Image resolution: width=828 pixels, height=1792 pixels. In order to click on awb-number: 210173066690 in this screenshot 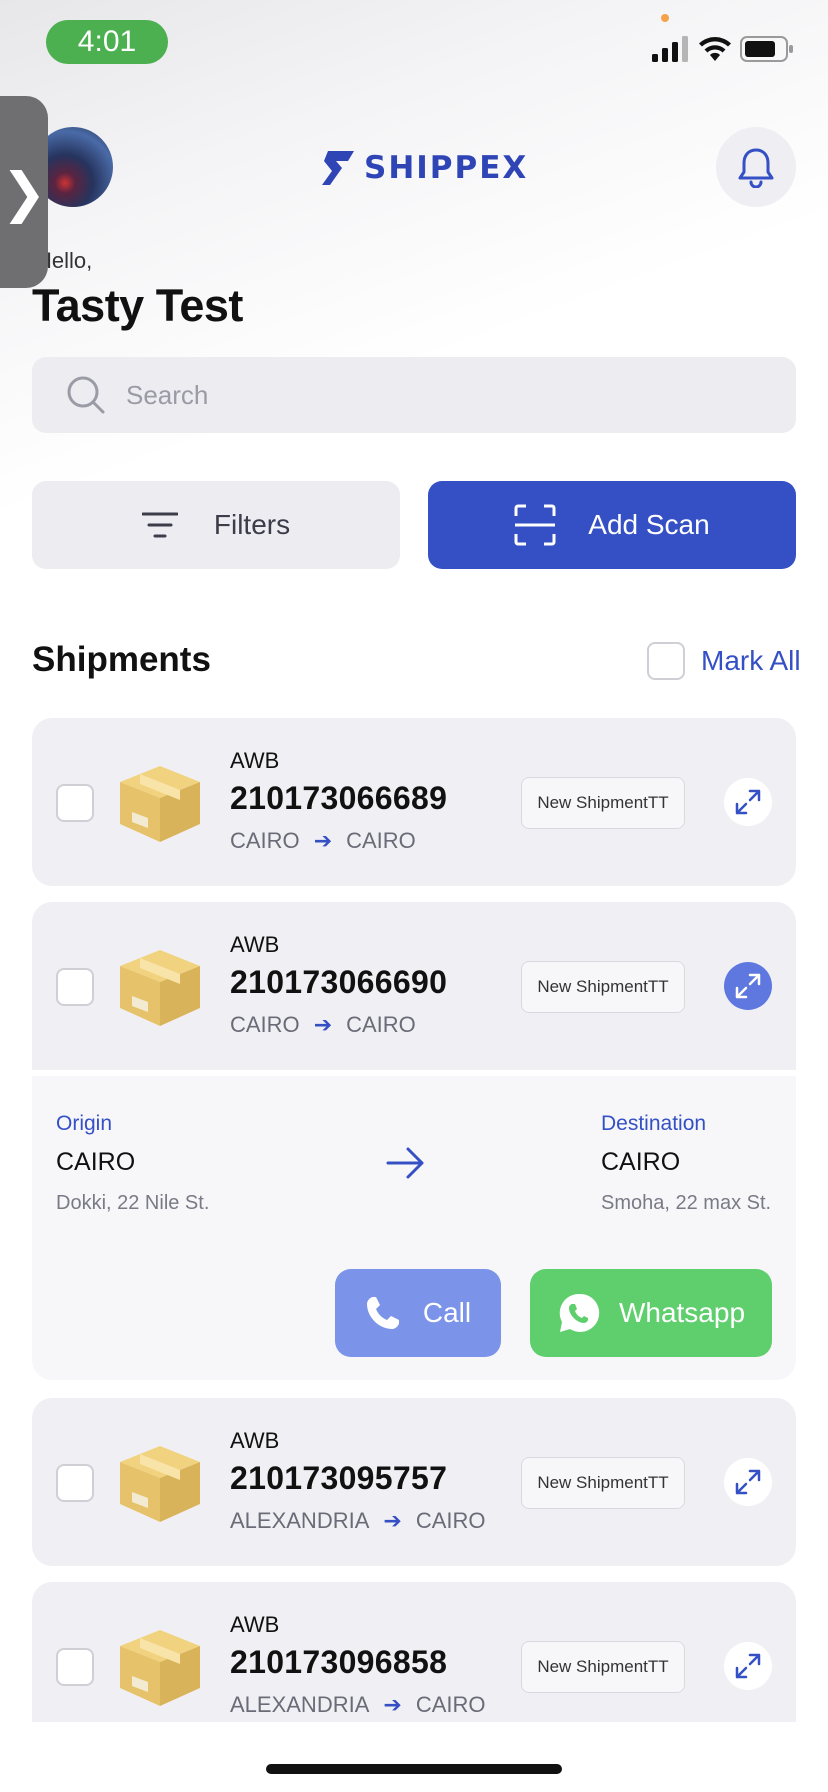, I will do `click(339, 982)`.